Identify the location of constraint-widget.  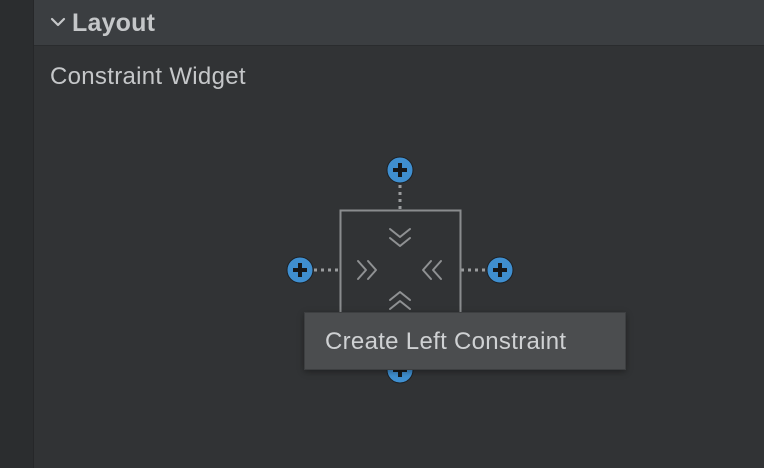
(400, 270).